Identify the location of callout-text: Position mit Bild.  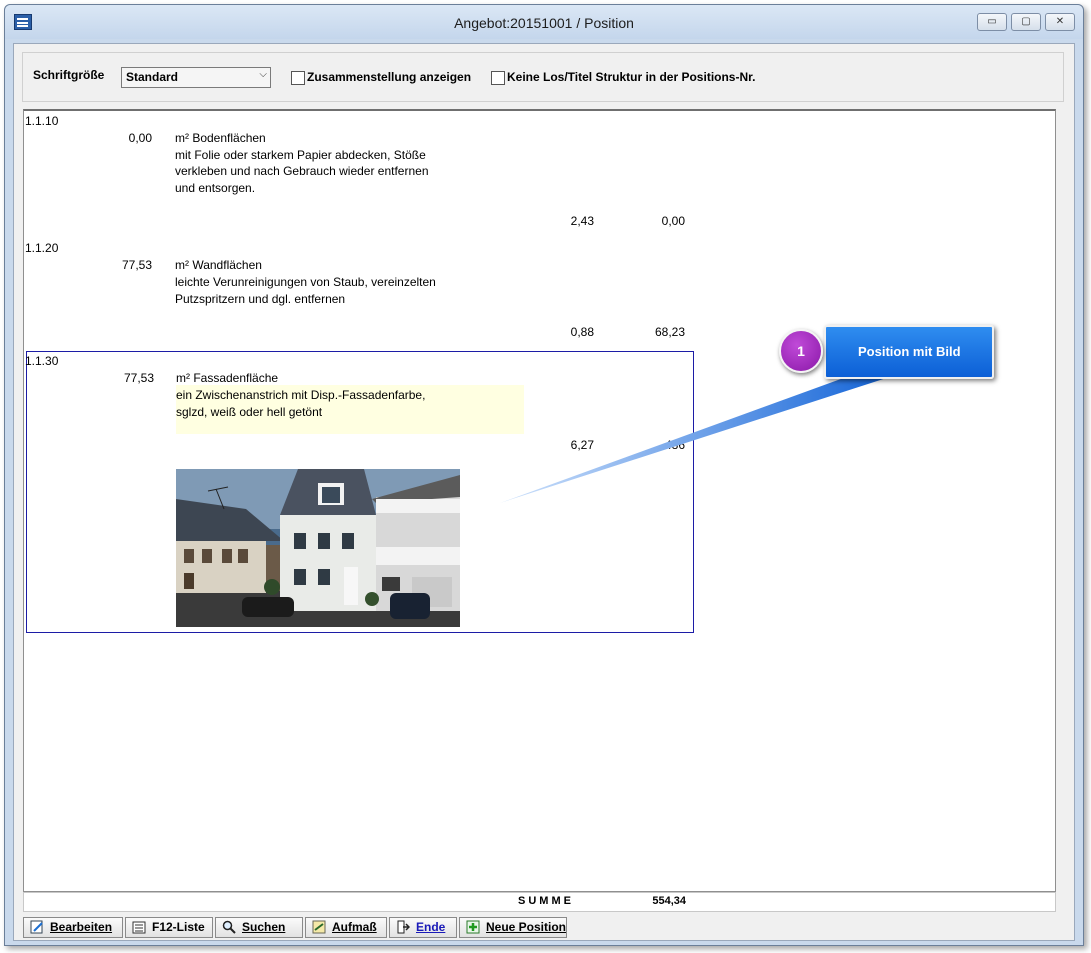
(909, 351).